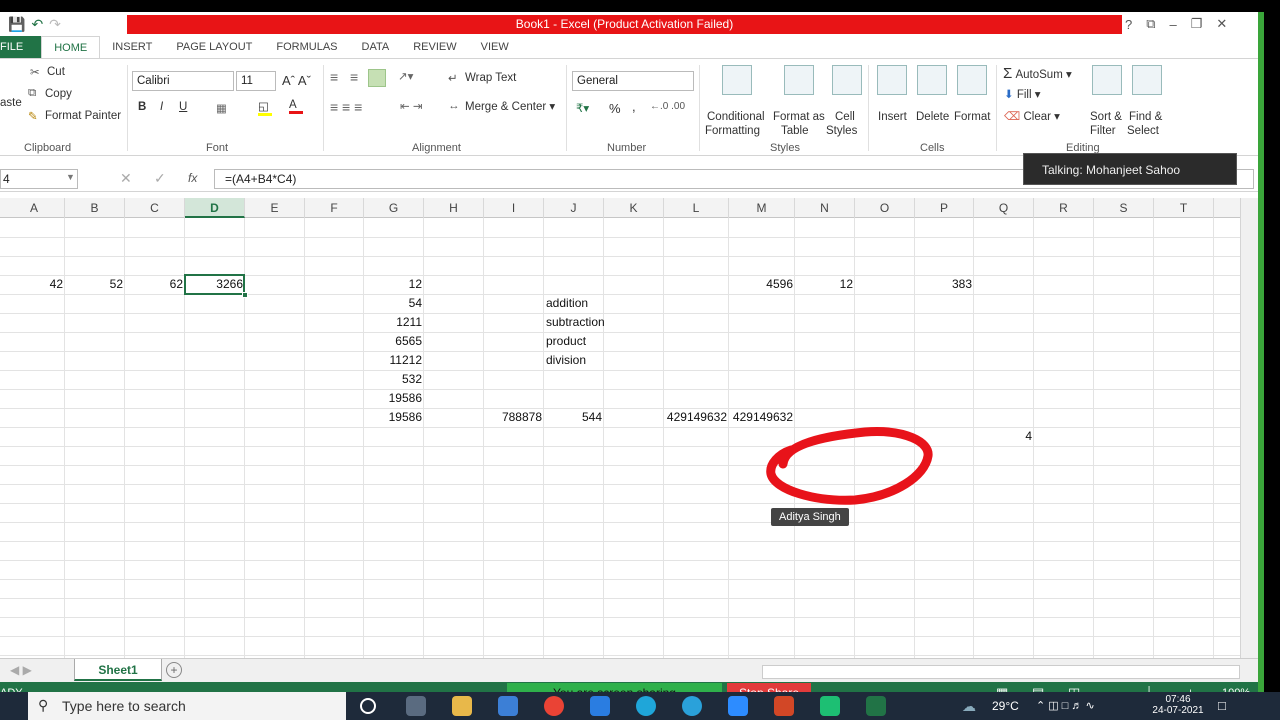 This screenshot has width=1280, height=720. What do you see at coordinates (334, 77) in the screenshot?
I see `top-align-icon: ≡` at bounding box center [334, 77].